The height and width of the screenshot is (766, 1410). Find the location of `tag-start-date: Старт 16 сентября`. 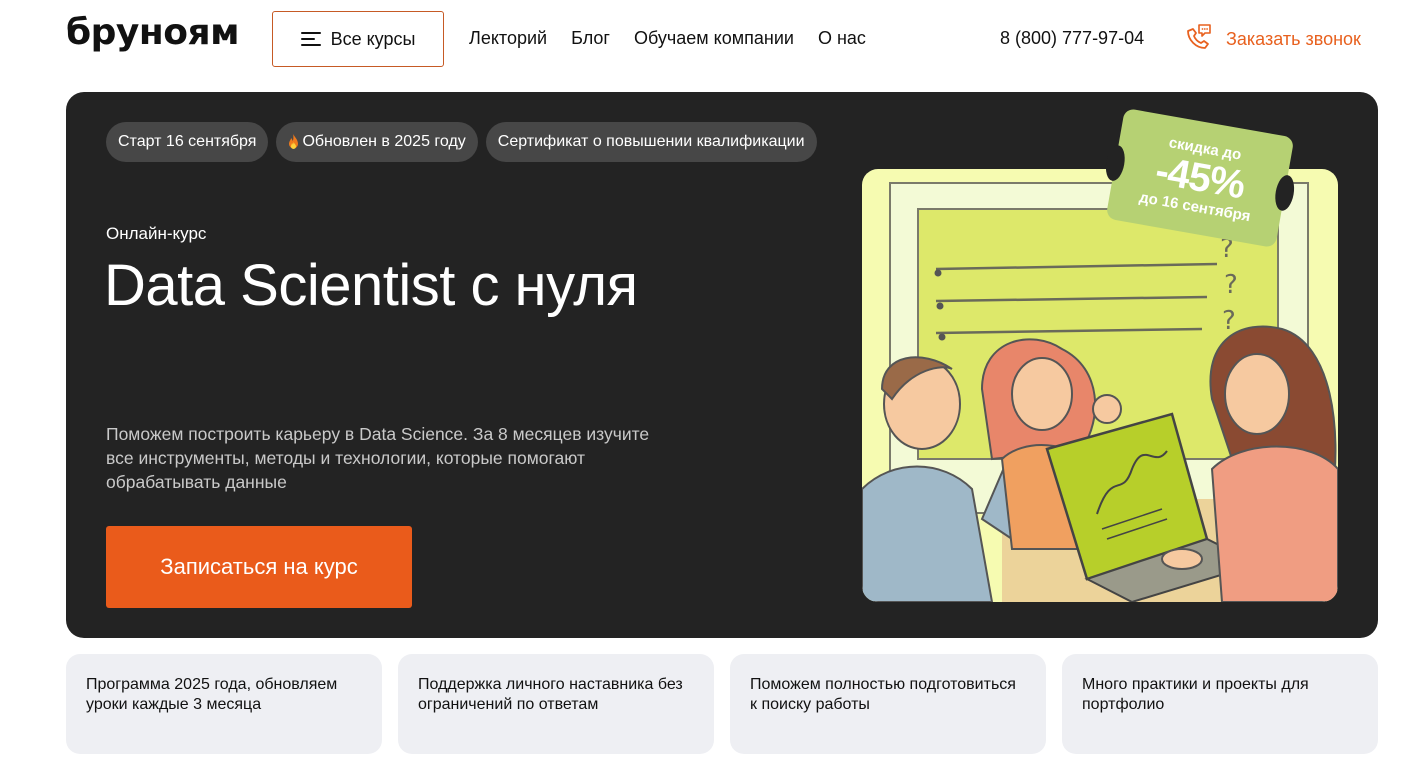

tag-start-date: Старт 16 сентября is located at coordinates (187, 142).